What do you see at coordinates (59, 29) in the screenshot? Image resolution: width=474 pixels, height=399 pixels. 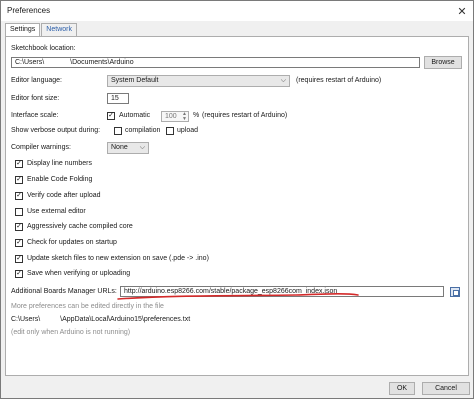 I see `tab-network: Network` at bounding box center [59, 29].